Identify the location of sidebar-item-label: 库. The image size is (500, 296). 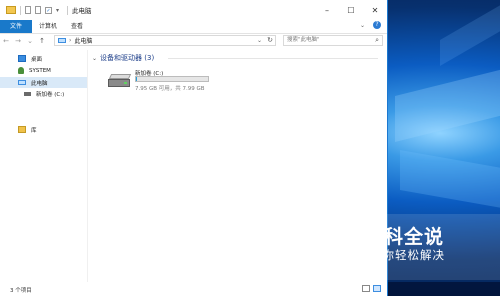
(34, 130).